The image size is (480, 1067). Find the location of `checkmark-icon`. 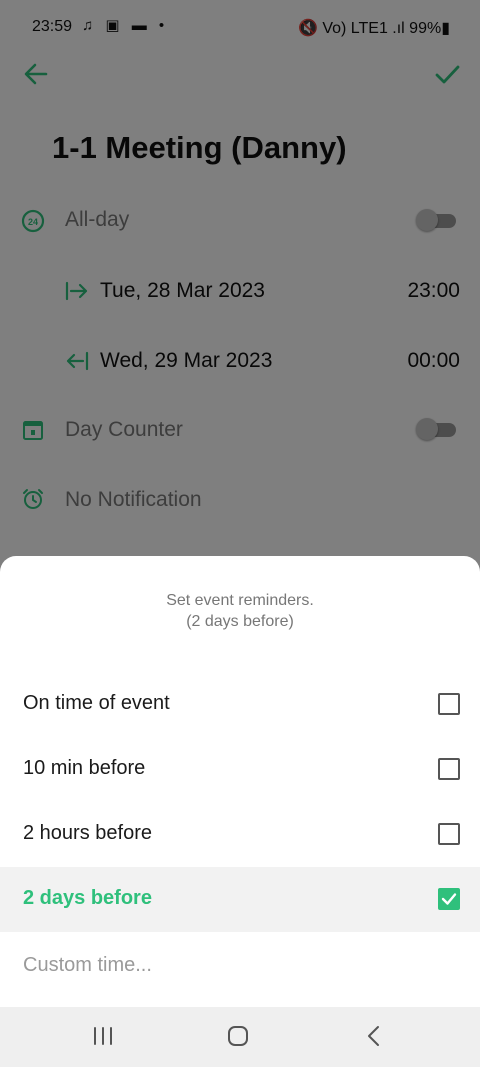

checkmark-icon is located at coordinates (449, 899).